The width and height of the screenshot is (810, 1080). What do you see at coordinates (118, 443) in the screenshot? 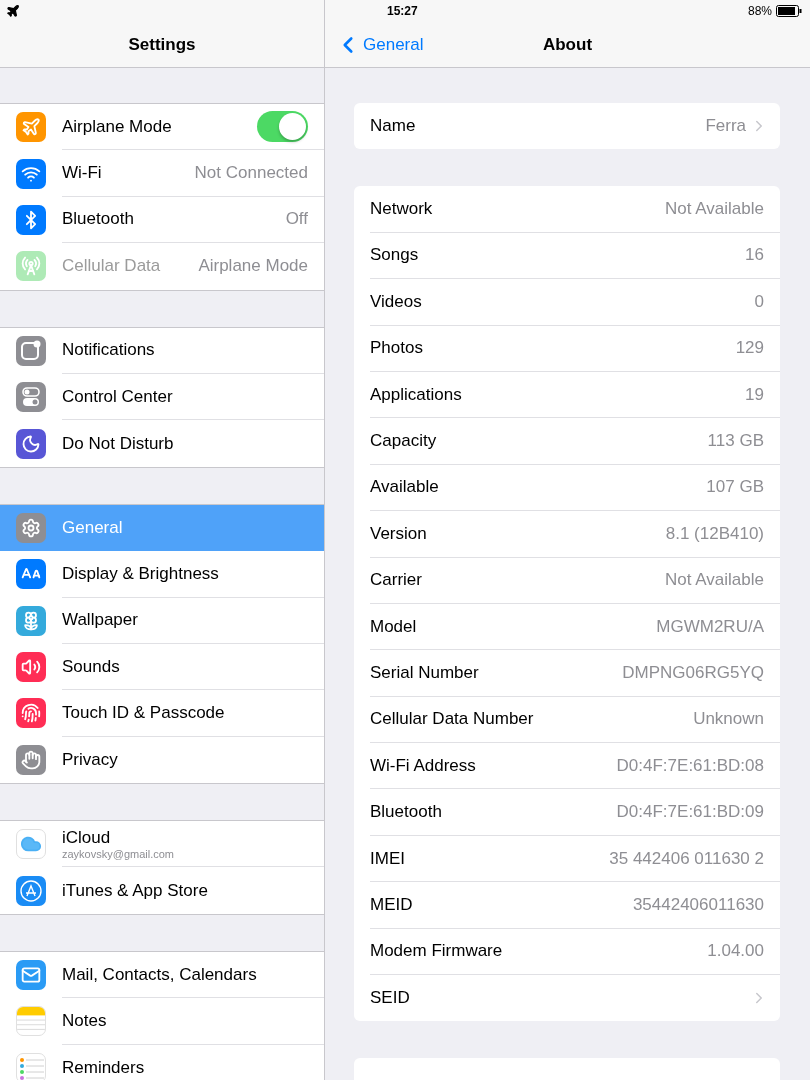
I see `item-label: Do Not Disturb` at bounding box center [118, 443].